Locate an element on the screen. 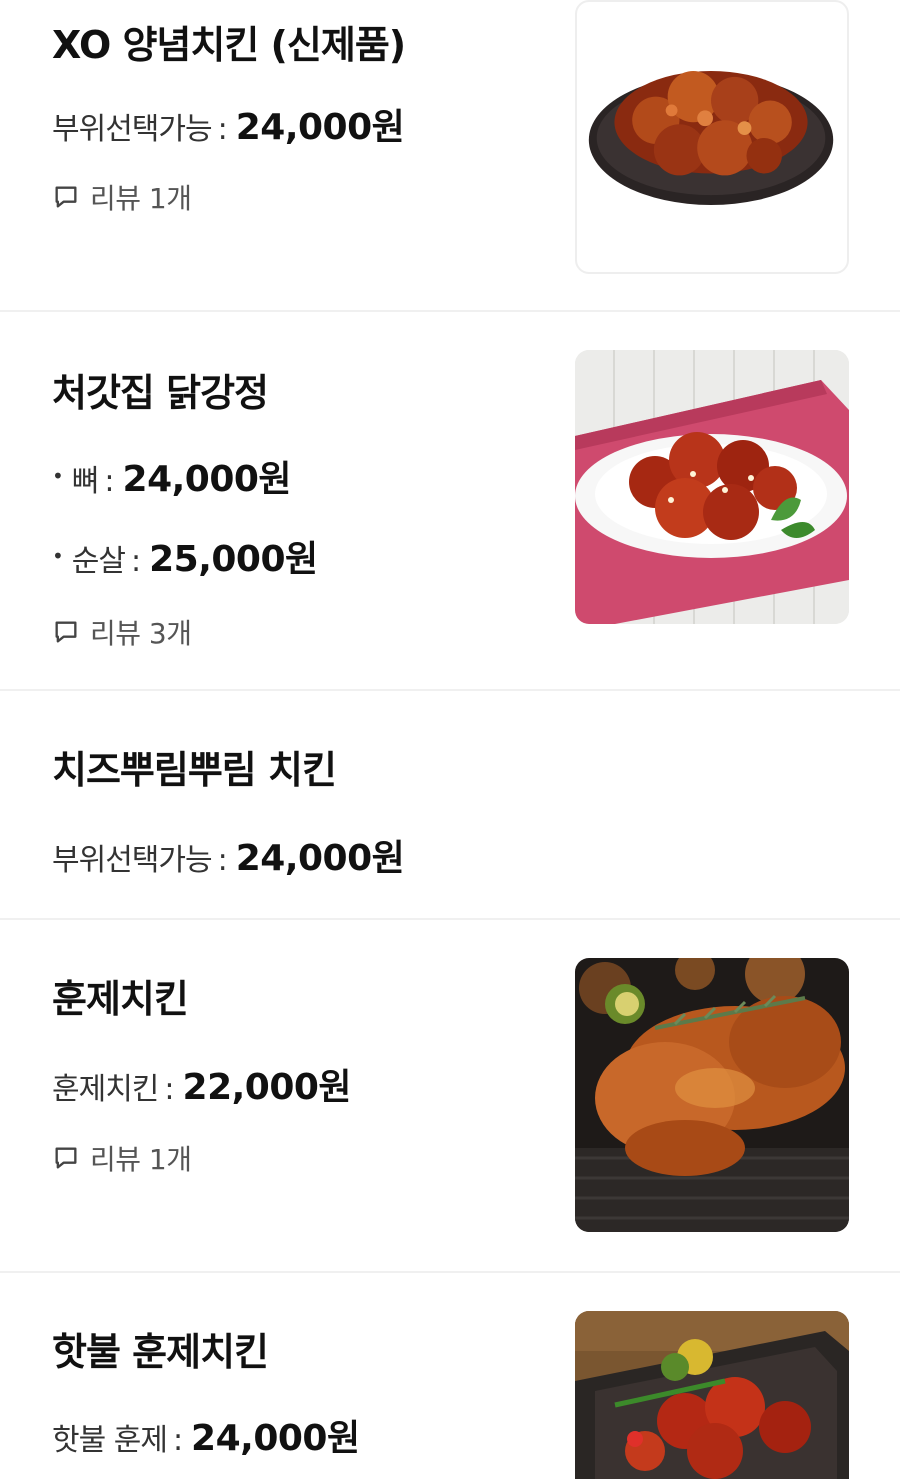 The width and height of the screenshot is (900, 1479). menu-item: 핫불 훈제치킨 핫불 훈제 : 24,000원 is located at coordinates (450, 1376).